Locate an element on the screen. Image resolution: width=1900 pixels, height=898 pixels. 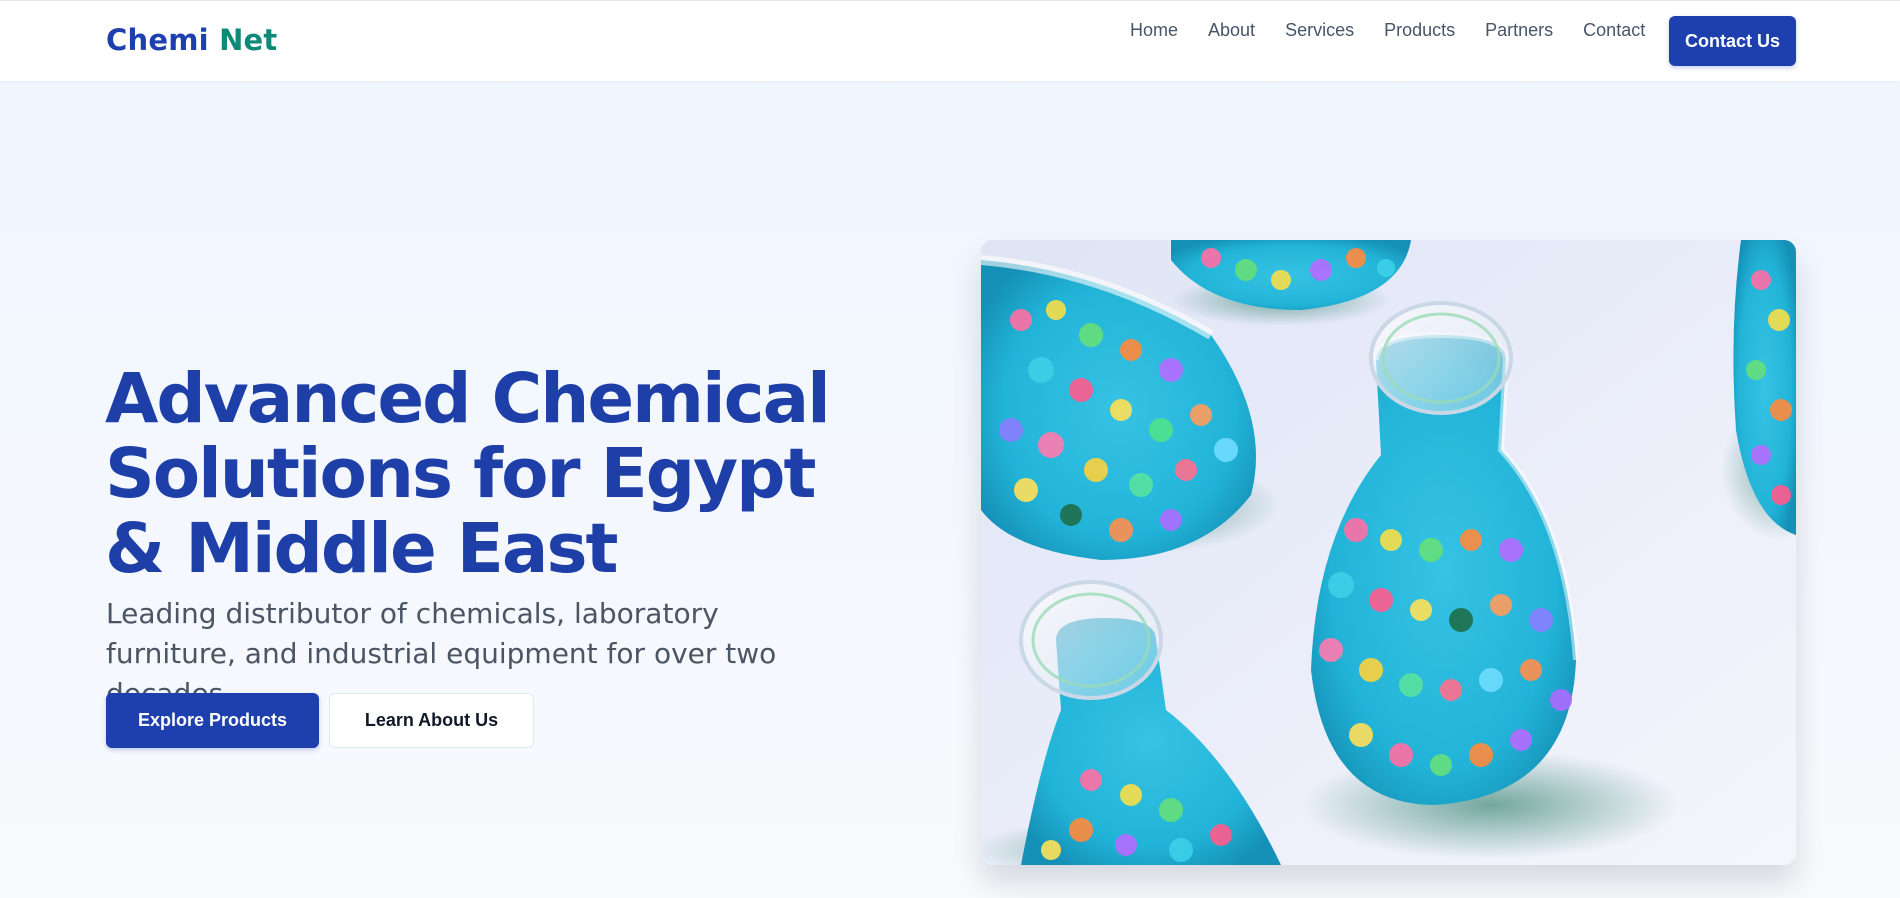
nav-link-services: Services is located at coordinates (1319, 30).